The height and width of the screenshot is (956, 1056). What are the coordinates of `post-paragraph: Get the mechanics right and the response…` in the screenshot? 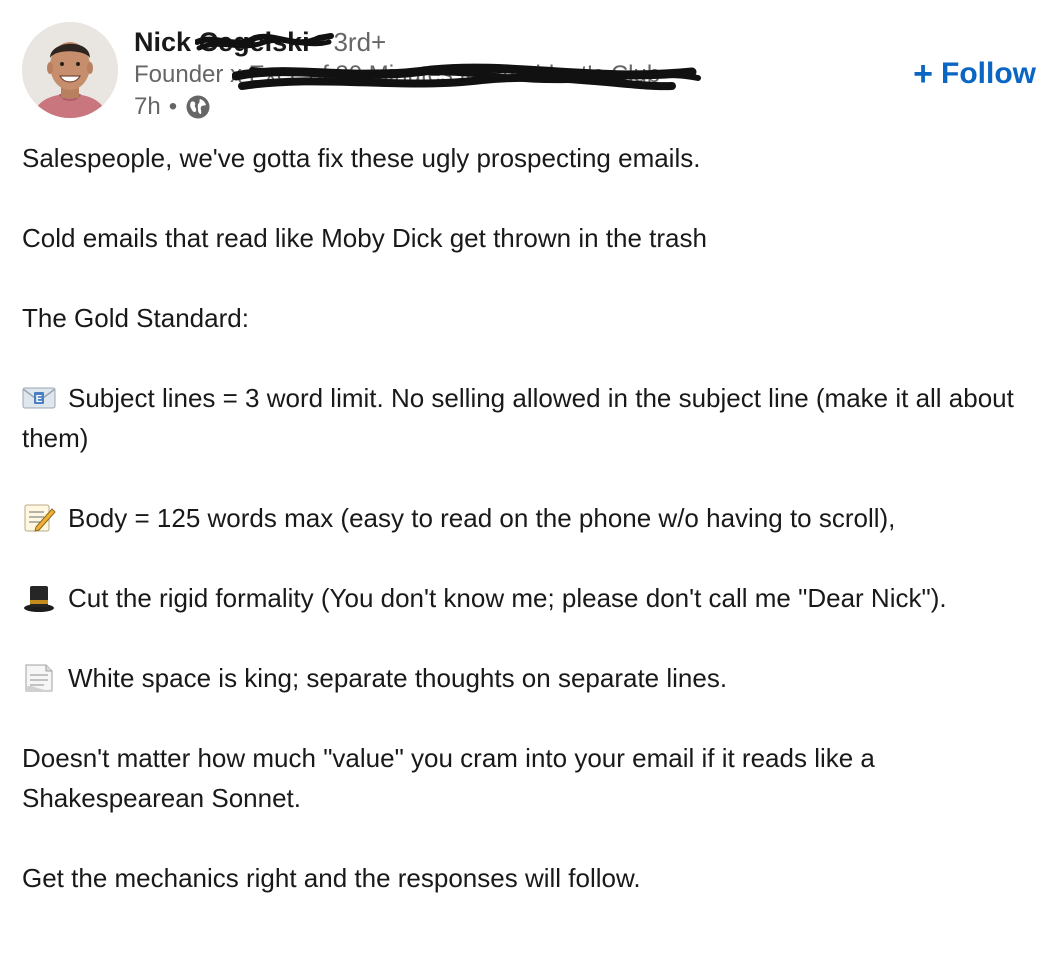 It's located at (331, 878).